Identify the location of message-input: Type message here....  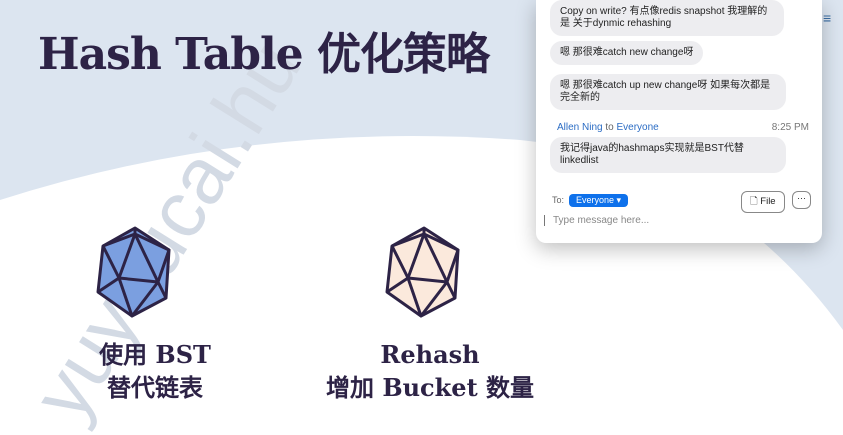
(674, 220).